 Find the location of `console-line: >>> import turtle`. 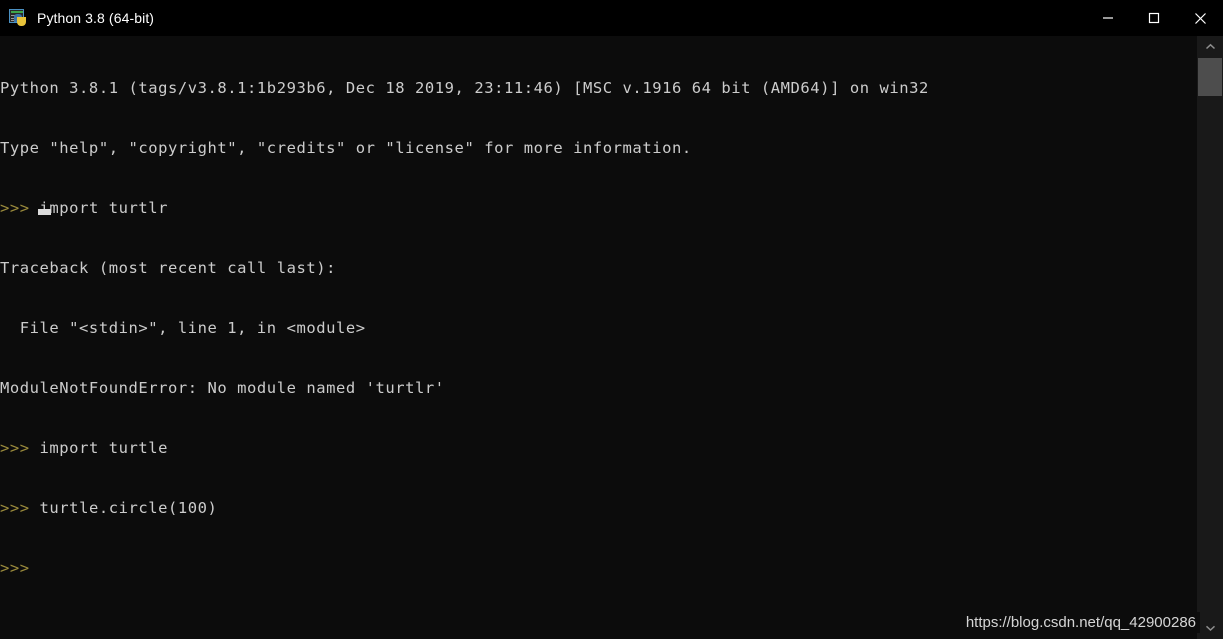

console-line: >>> import turtle is located at coordinates (598, 448).